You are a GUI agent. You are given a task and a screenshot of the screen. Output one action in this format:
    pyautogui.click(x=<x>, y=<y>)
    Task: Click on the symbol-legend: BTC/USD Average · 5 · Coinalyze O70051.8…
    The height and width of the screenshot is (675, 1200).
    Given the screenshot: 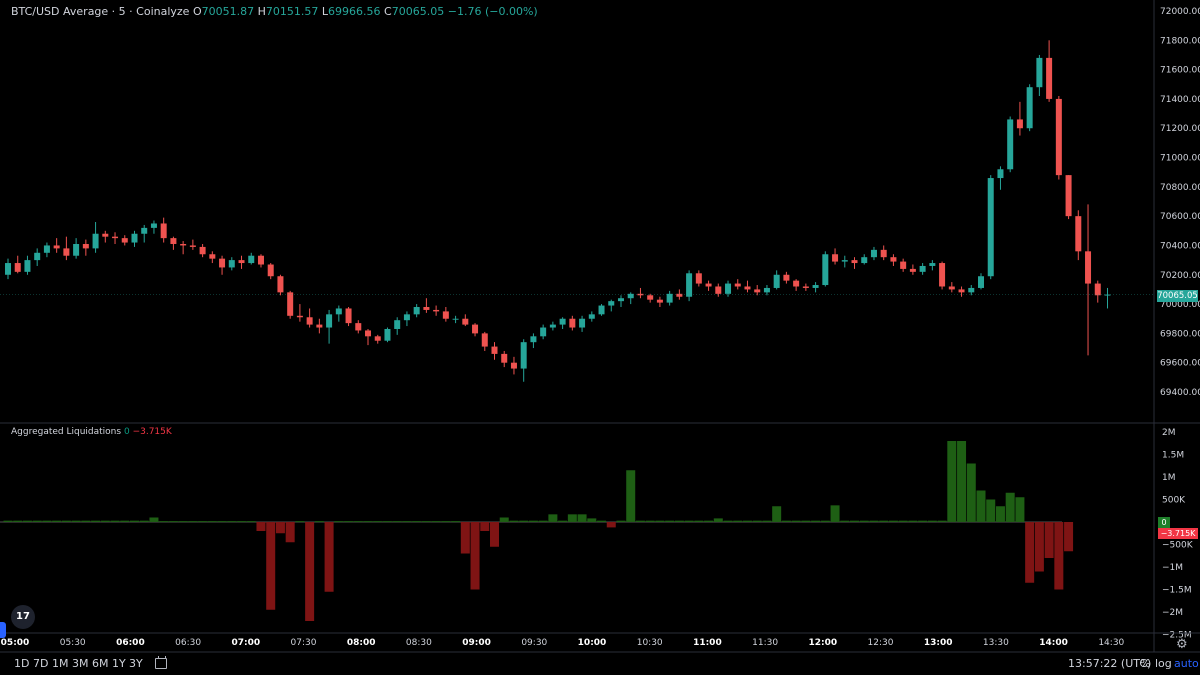 What is the action you would take?
    pyautogui.click(x=274, y=11)
    